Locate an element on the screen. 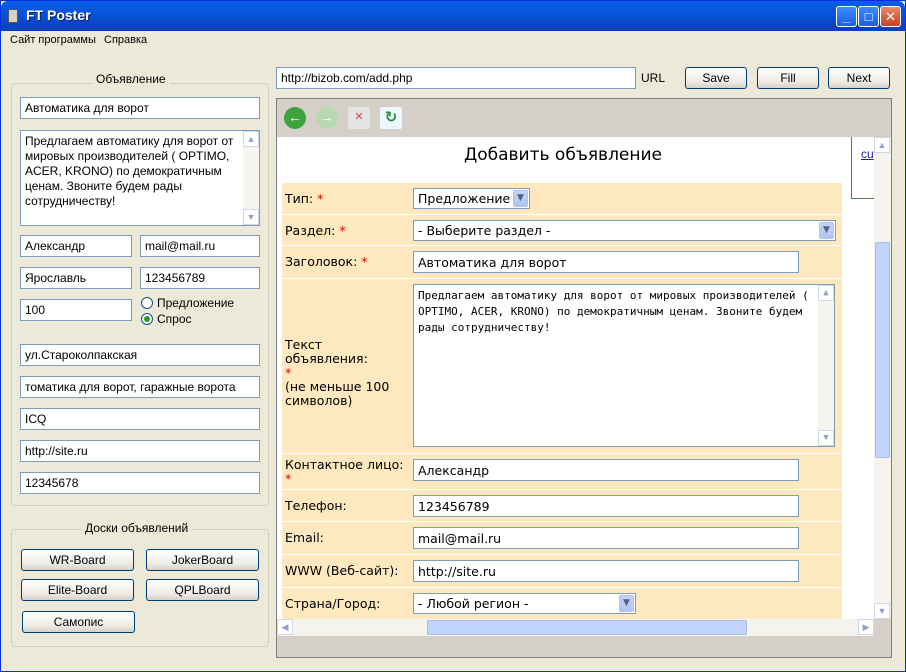  scroll-right-icon: ▶ is located at coordinates (866, 627).